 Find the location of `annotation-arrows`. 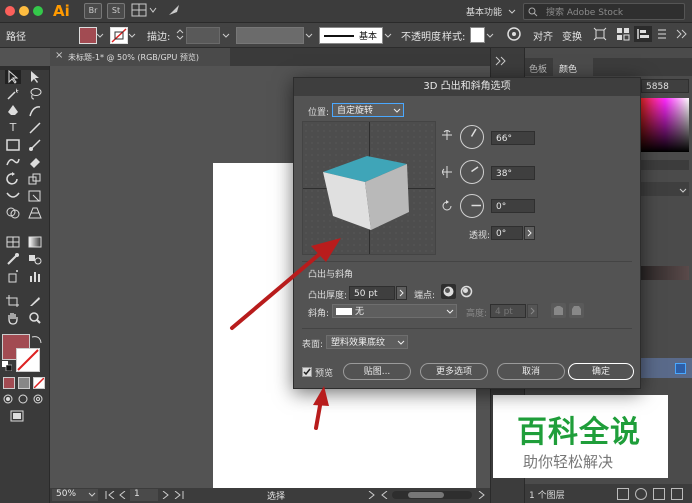

annotation-arrows is located at coordinates (285, 334).